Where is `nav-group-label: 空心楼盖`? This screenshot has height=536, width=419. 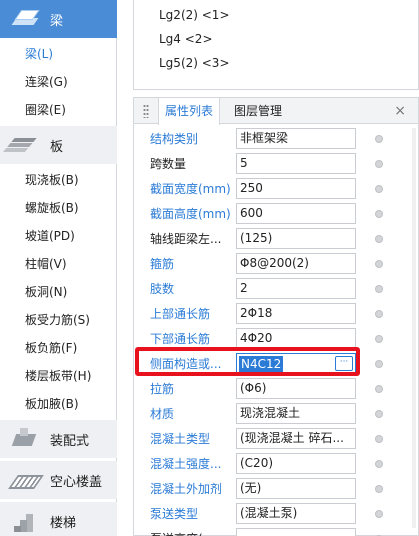 nav-group-label: 空心楼盖 is located at coordinates (76, 482).